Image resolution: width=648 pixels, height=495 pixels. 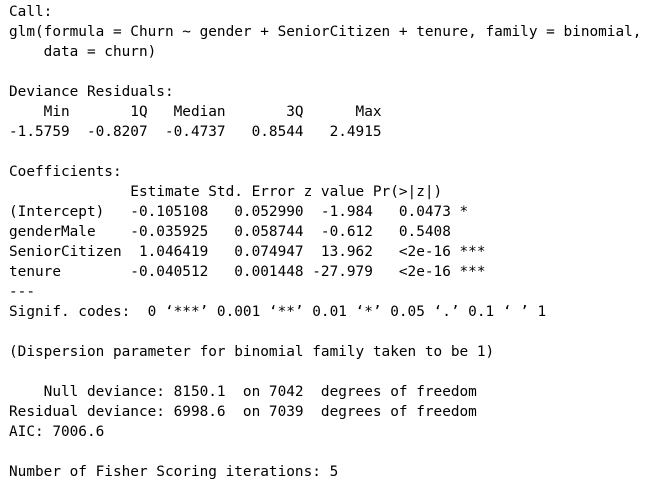 I want to click on fisher-iterations-line: Number of Fisher Scoring iterations: 5, so click(x=174, y=472).